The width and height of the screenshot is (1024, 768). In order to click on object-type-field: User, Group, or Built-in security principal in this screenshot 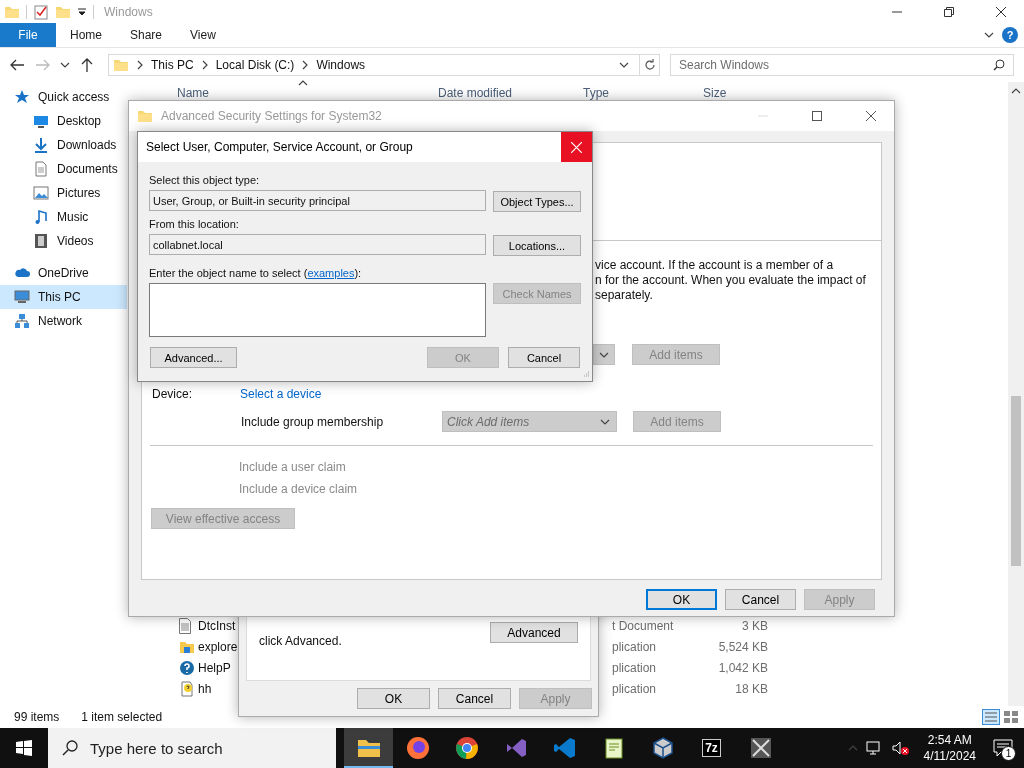, I will do `click(317, 200)`.